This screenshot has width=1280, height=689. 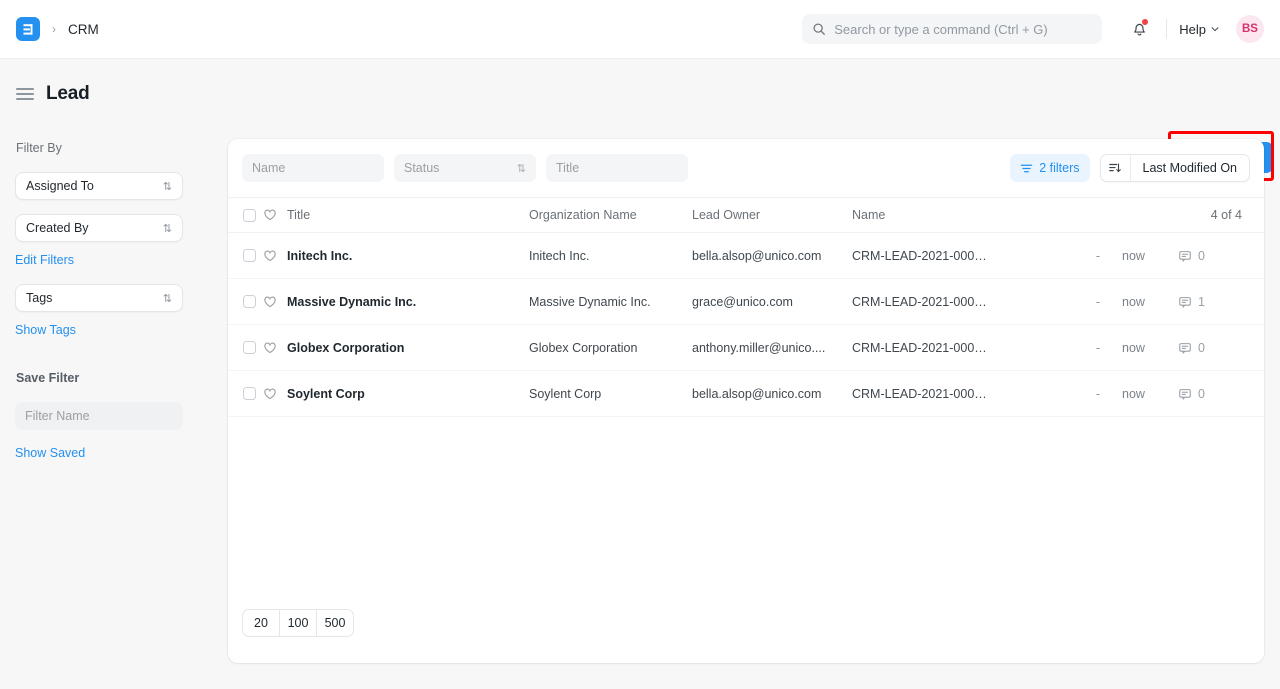 I want to click on select-all-checkbox-cell, so click(x=242, y=215).